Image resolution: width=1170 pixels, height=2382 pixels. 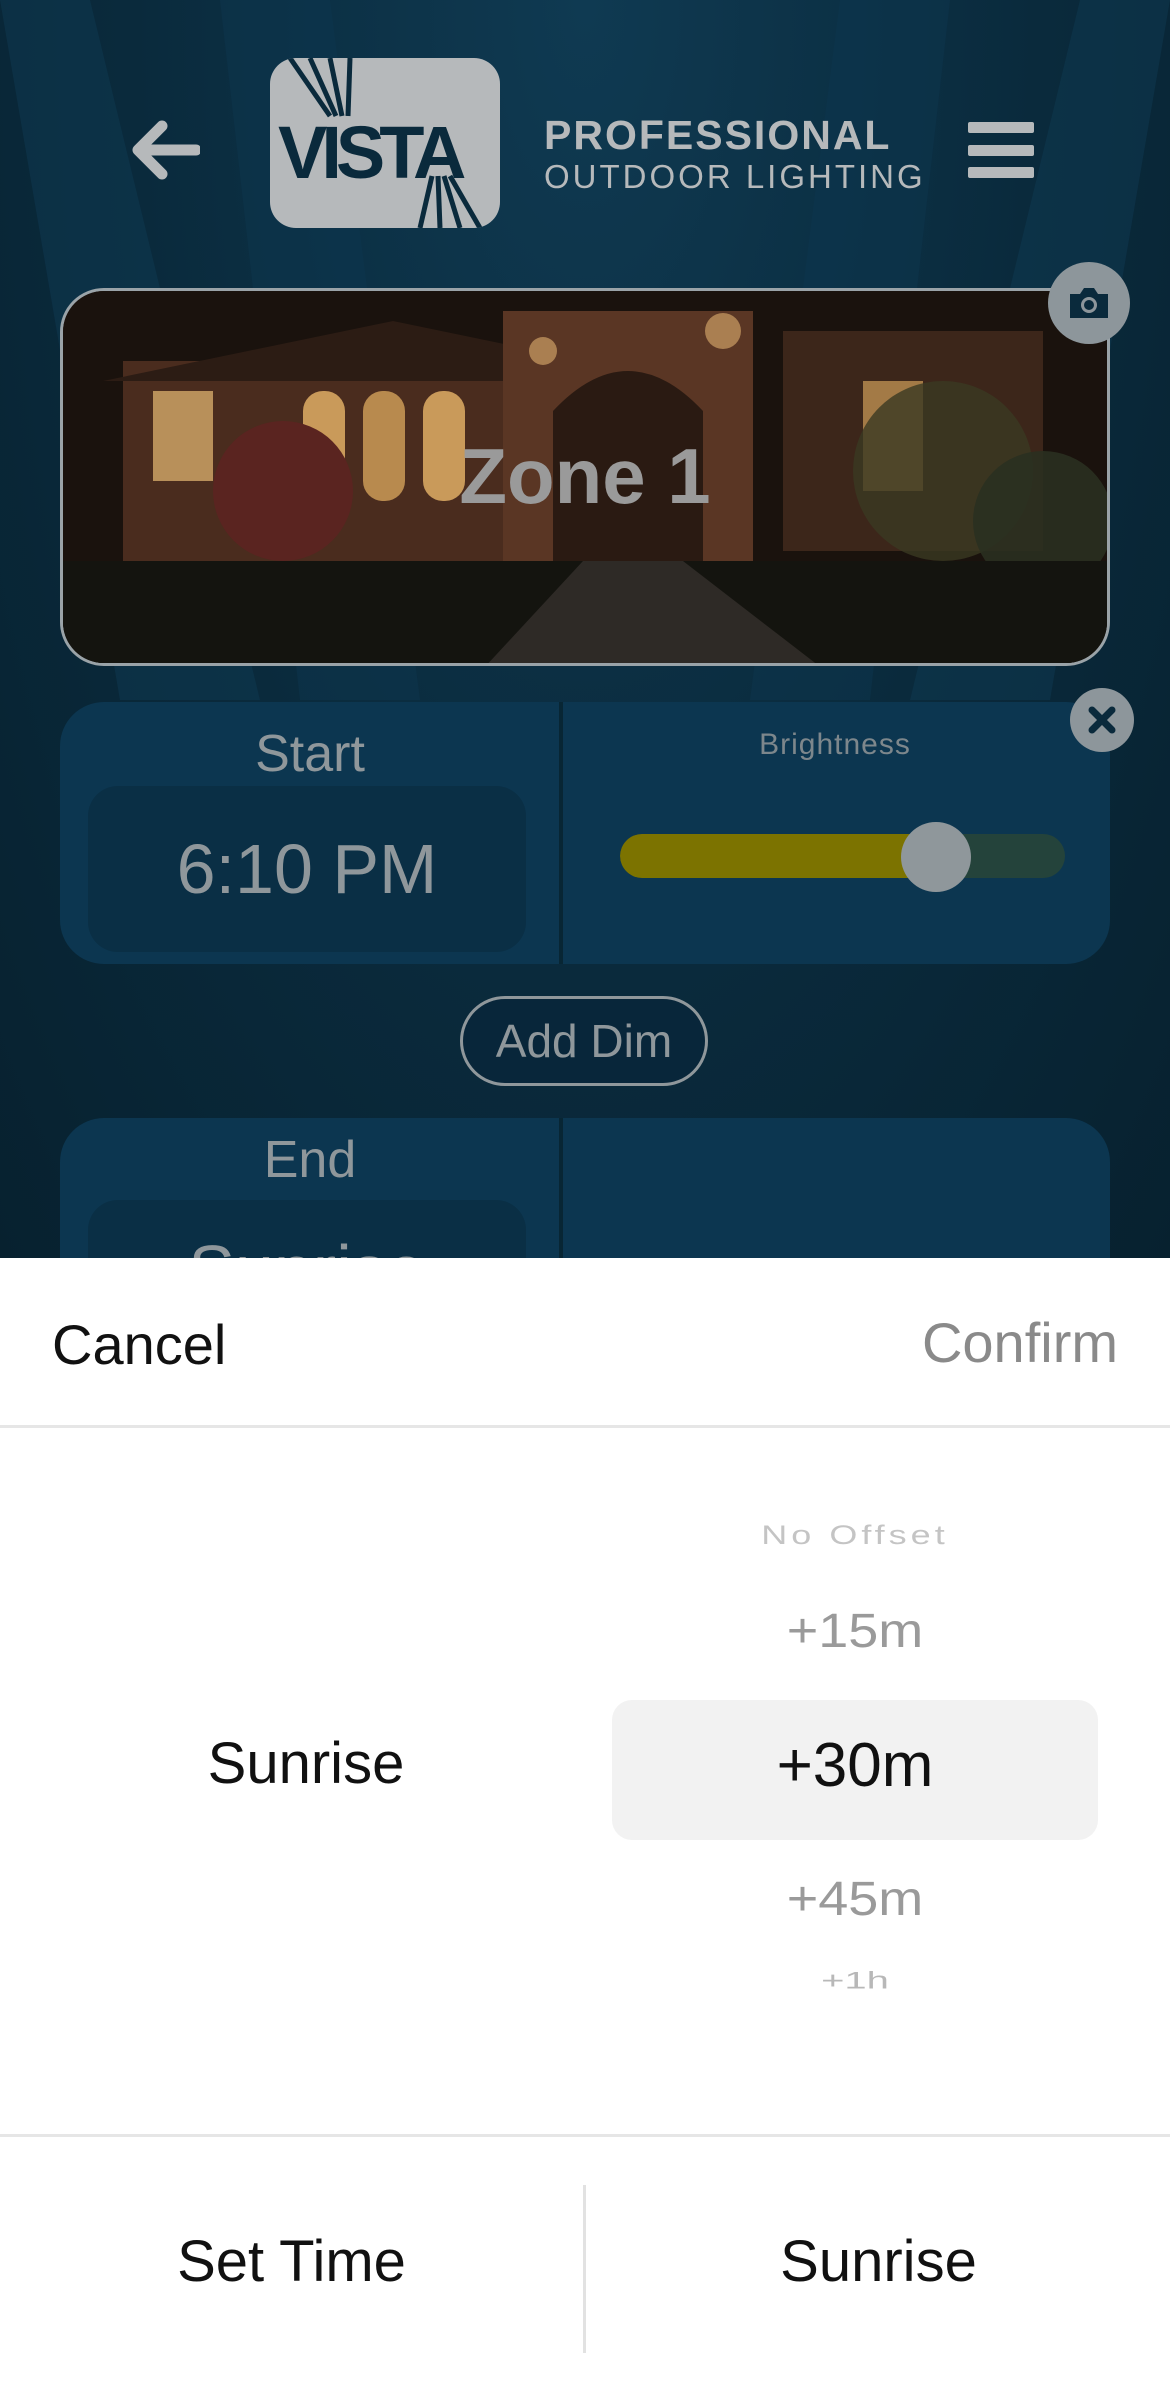 I want to click on end-time-value: Sunrise, so click(x=306, y=1244).